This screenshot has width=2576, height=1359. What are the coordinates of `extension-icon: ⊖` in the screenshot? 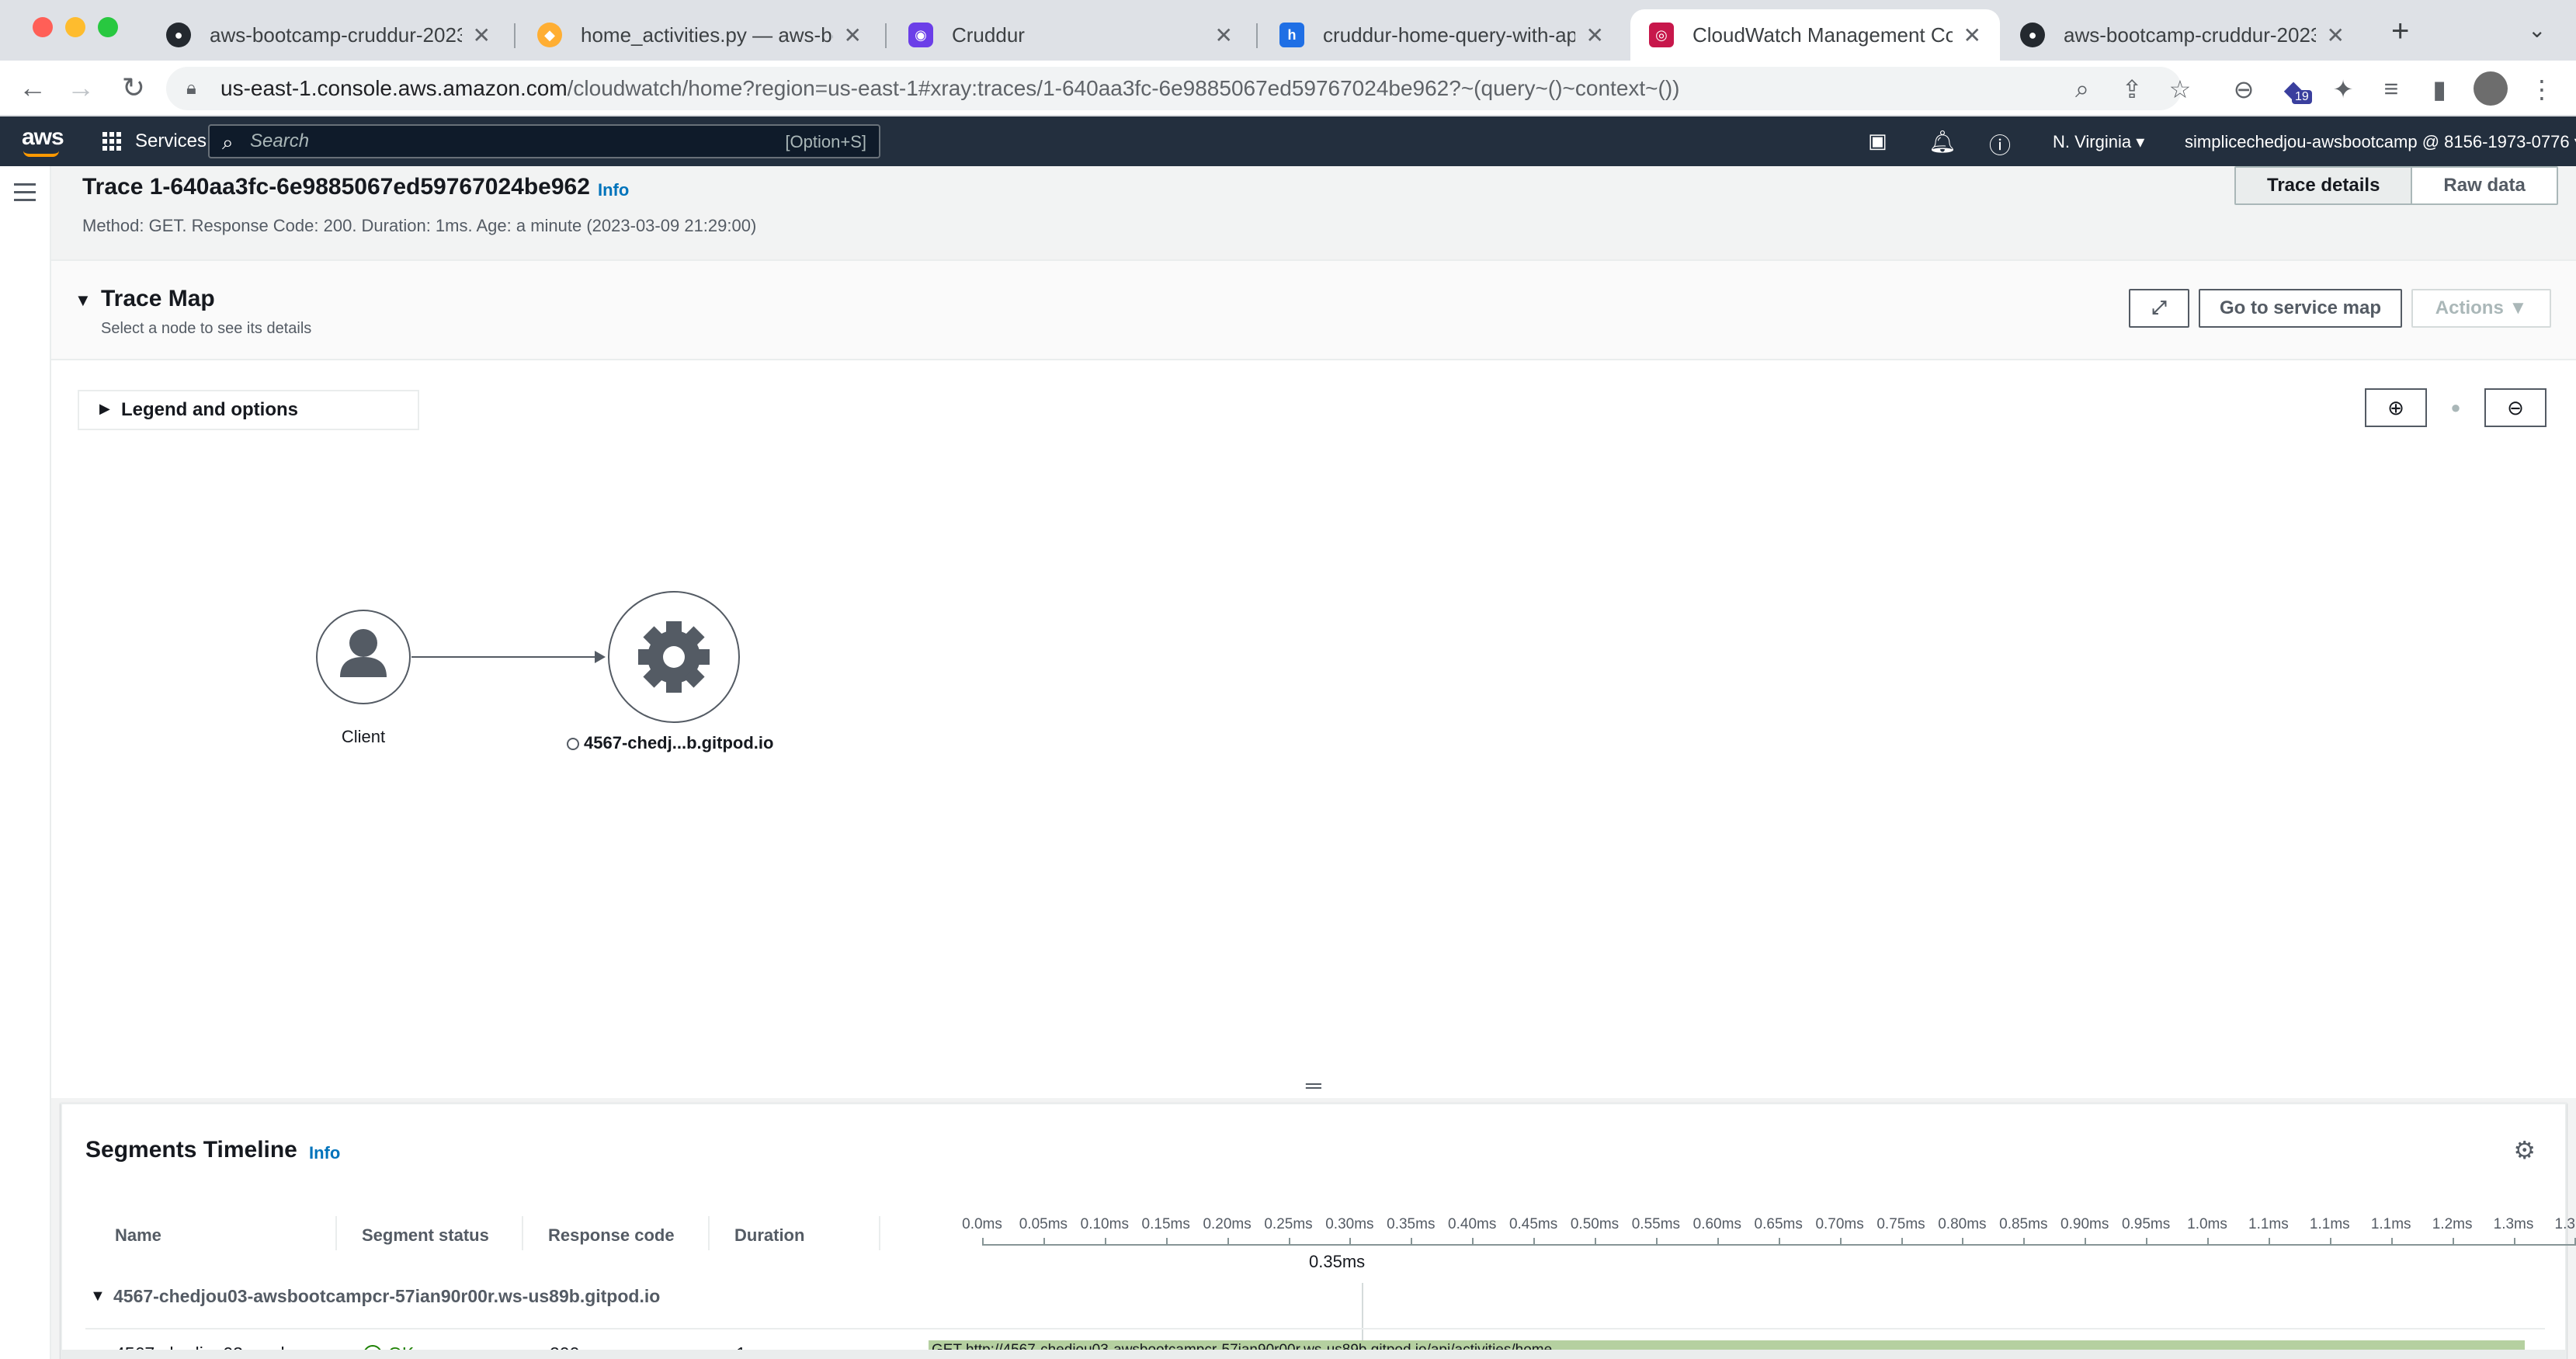 It's located at (2243, 89).